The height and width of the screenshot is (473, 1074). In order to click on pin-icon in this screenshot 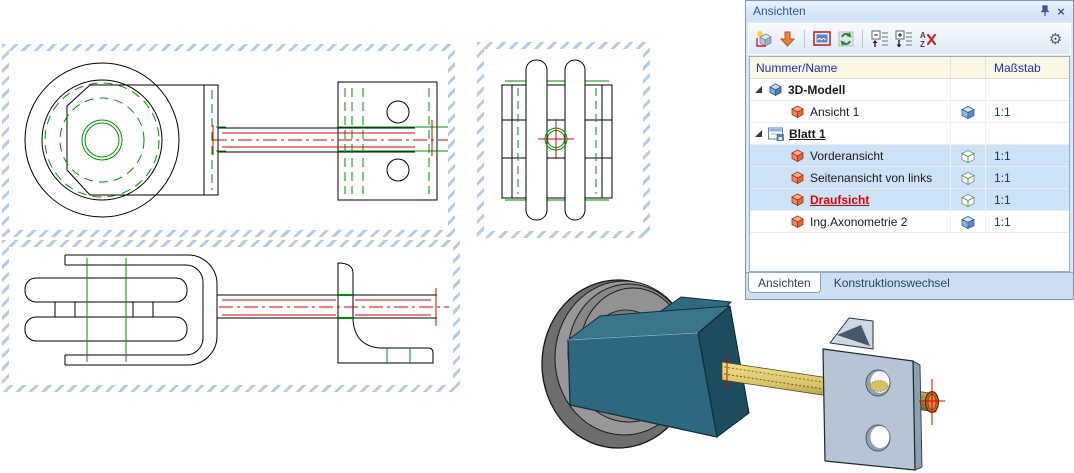, I will do `click(1045, 11)`.